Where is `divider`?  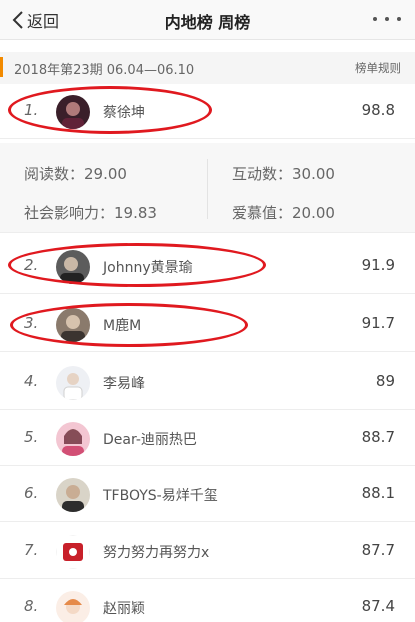 divider is located at coordinates (207, 189).